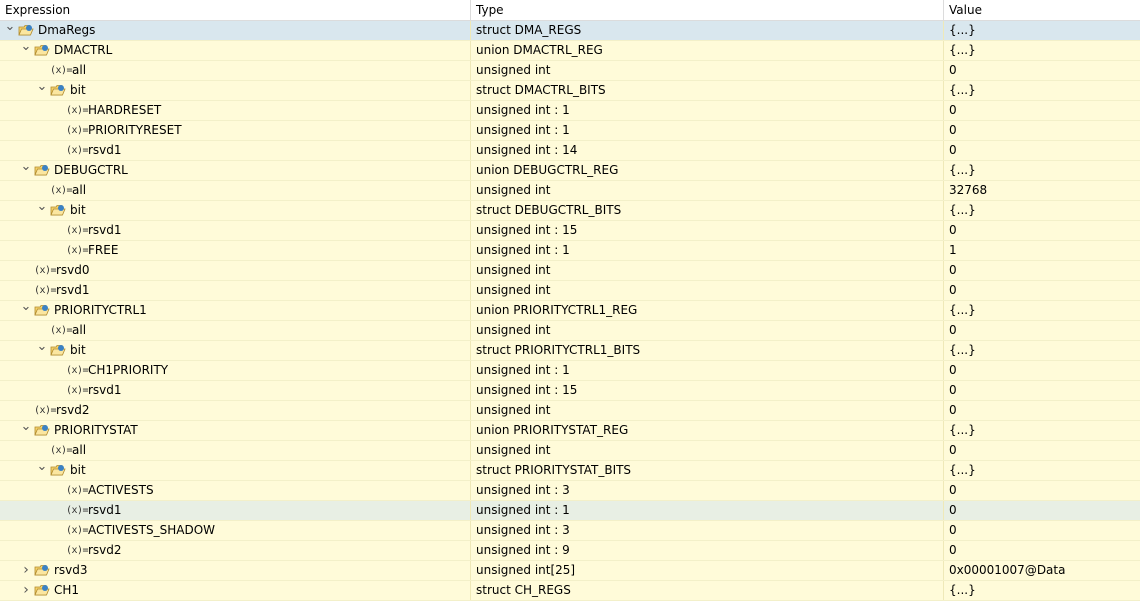  What do you see at coordinates (235, 250) in the screenshot?
I see `expression-cell: (x)= FREE` at bounding box center [235, 250].